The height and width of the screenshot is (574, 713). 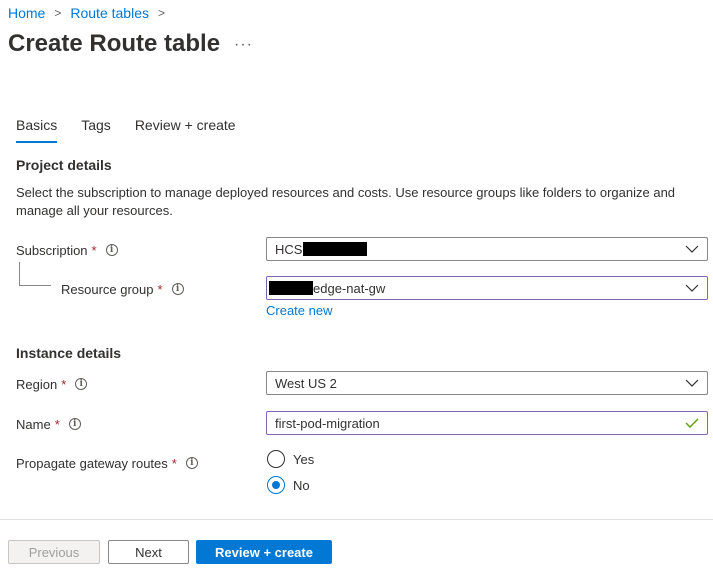 What do you see at coordinates (276, 485) in the screenshot?
I see `radio-circle-selected` at bounding box center [276, 485].